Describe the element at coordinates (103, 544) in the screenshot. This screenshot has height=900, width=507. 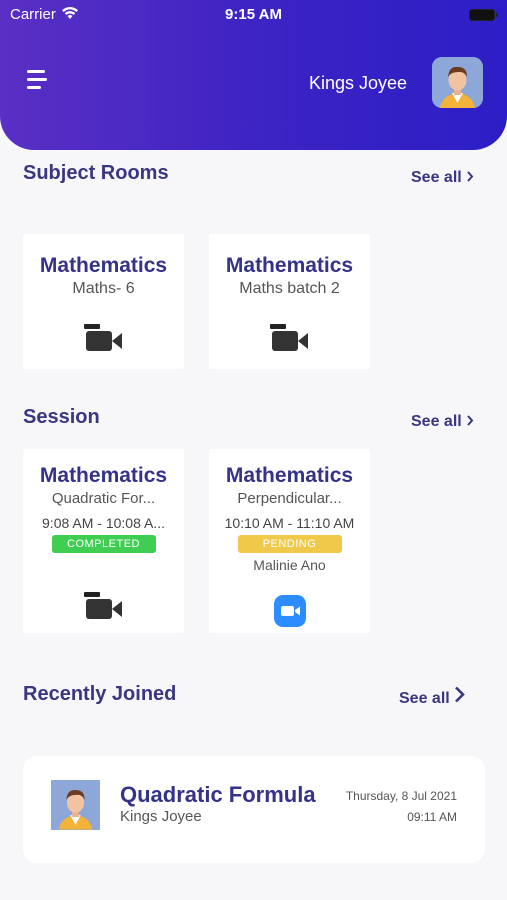
I see `status-badge: COMPLETED` at that location.